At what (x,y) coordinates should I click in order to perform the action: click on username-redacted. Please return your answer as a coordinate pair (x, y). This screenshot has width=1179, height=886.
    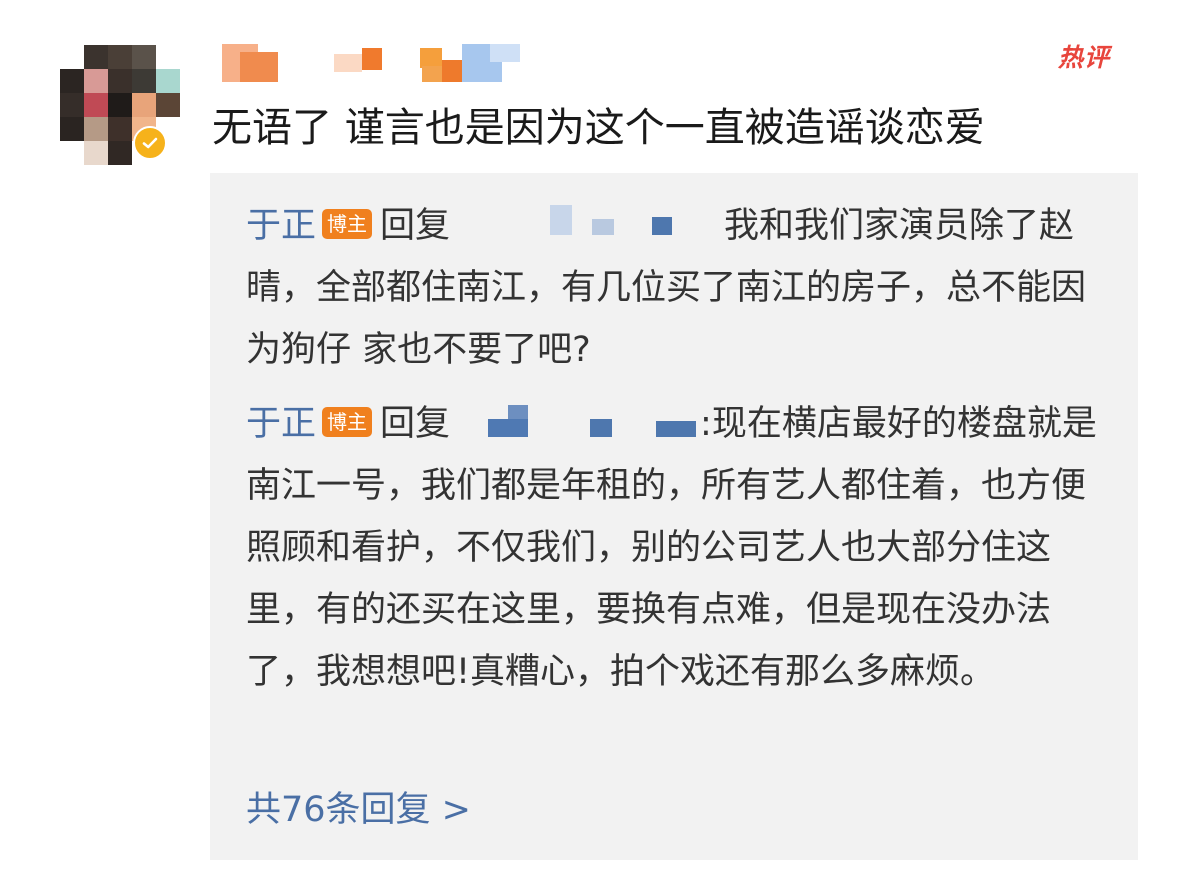
    Looking at the image, I should click on (372, 64).